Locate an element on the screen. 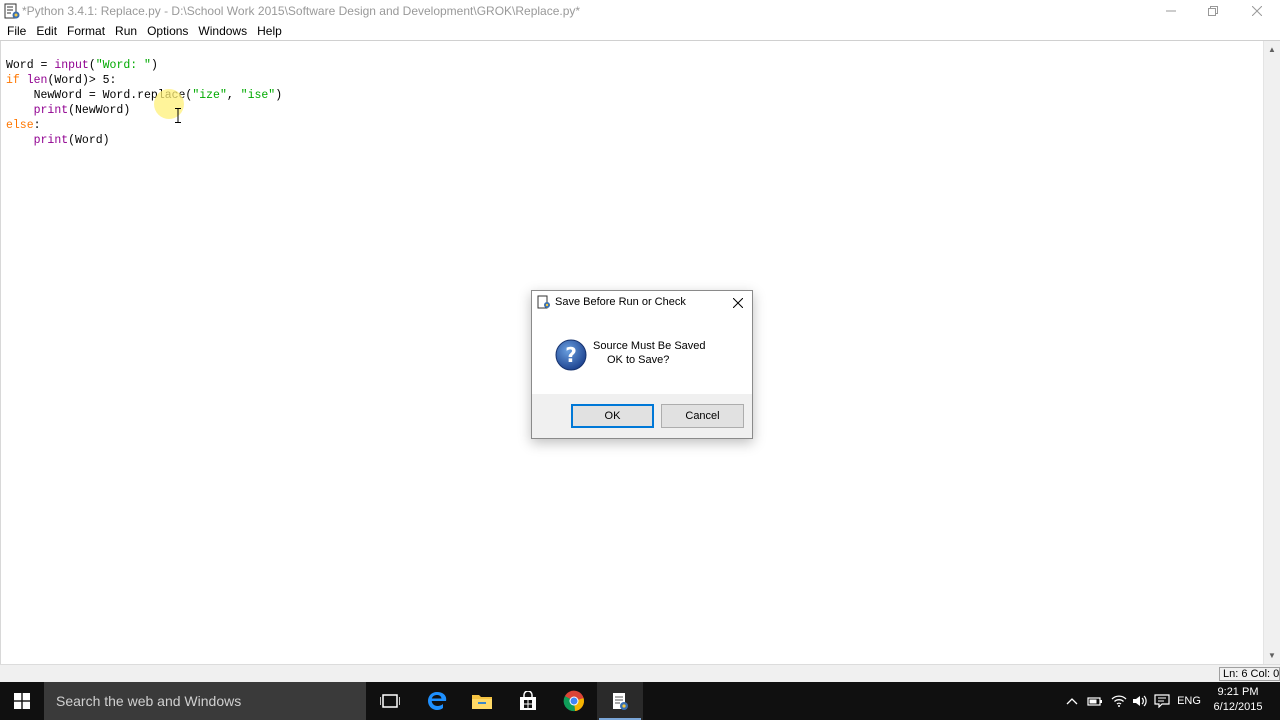 Image resolution: width=1280 pixels, height=720 pixels. code-token: : is located at coordinates (37, 125).